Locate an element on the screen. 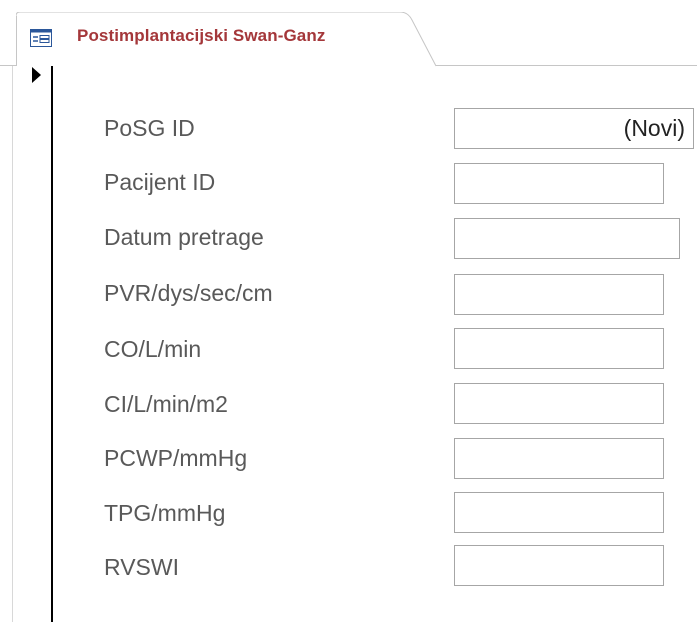 This screenshot has height=622, width=697. tpg-field is located at coordinates (559, 512).